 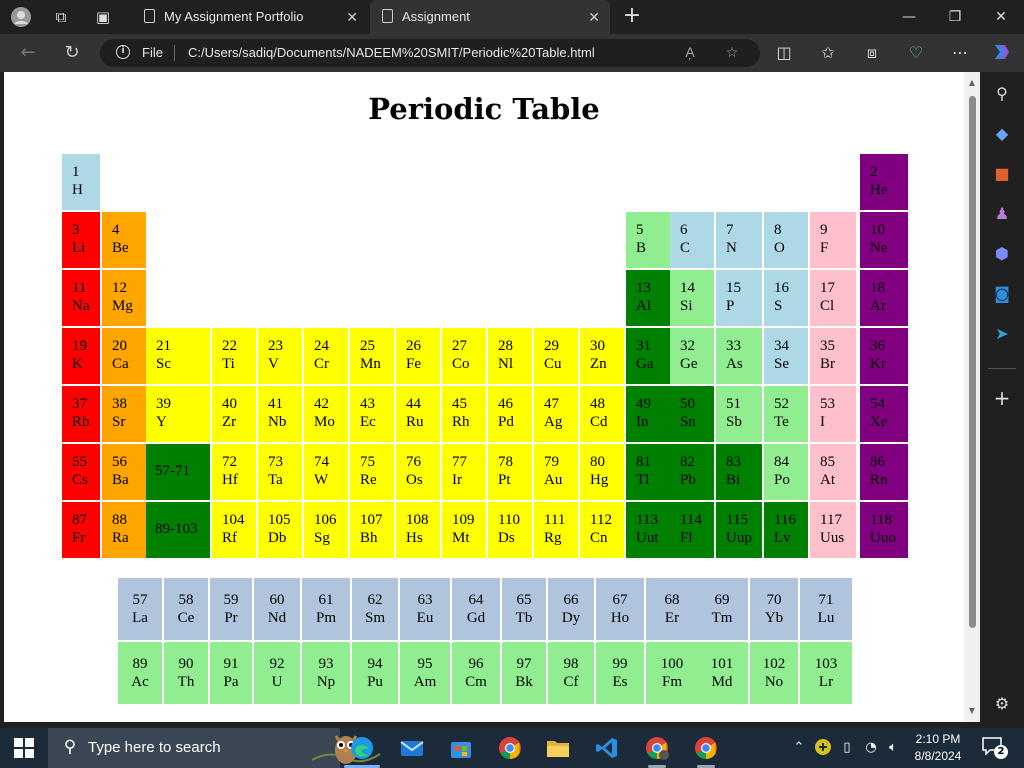 What do you see at coordinates (874, 172) in the screenshot?
I see `atomic-number: 2` at bounding box center [874, 172].